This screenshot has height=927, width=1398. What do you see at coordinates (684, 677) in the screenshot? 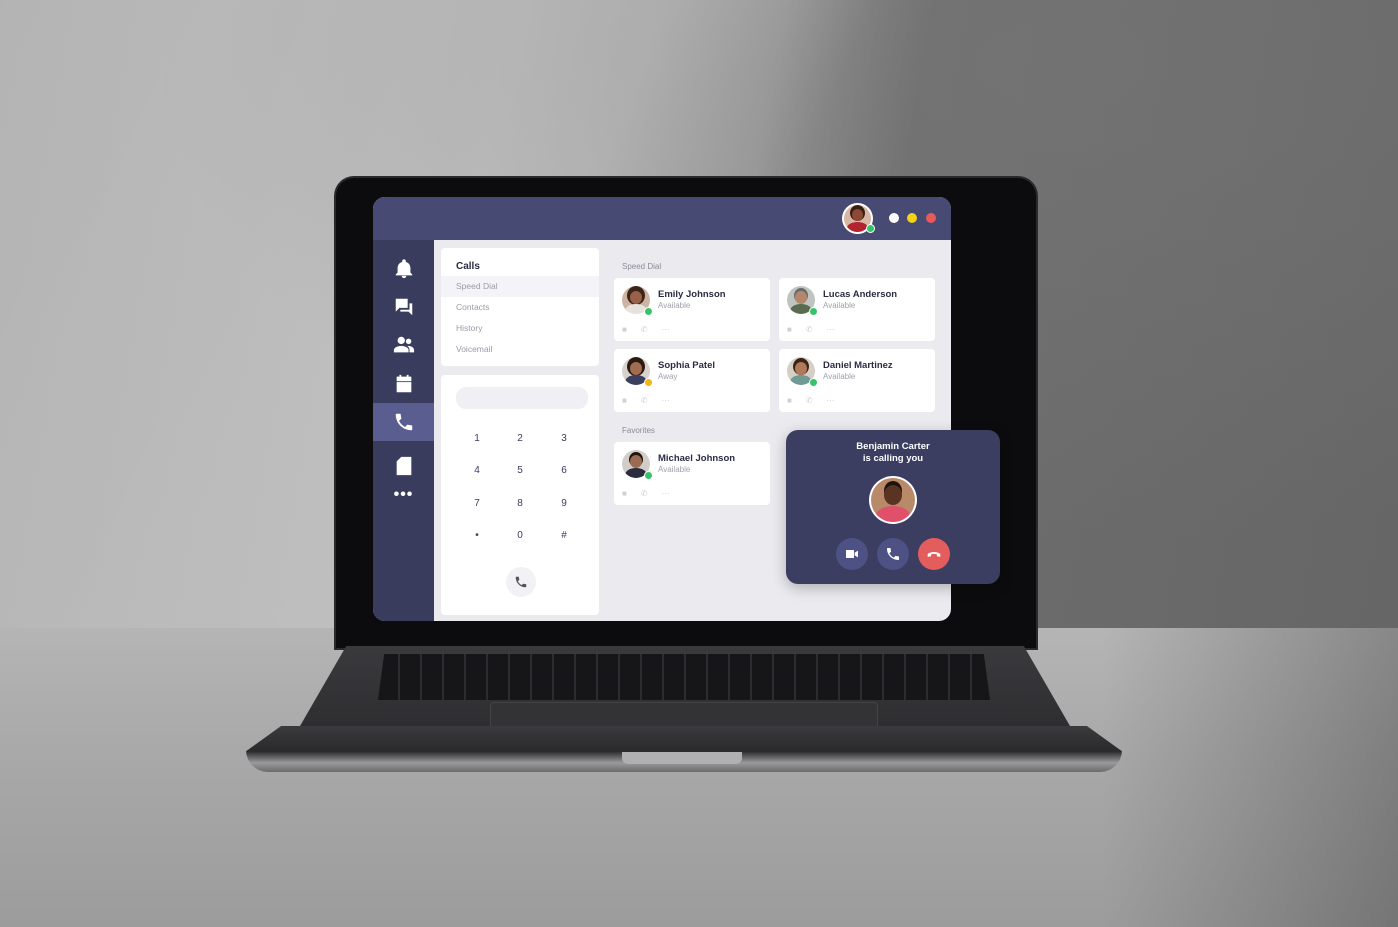
I see `laptop-keyboard` at bounding box center [684, 677].